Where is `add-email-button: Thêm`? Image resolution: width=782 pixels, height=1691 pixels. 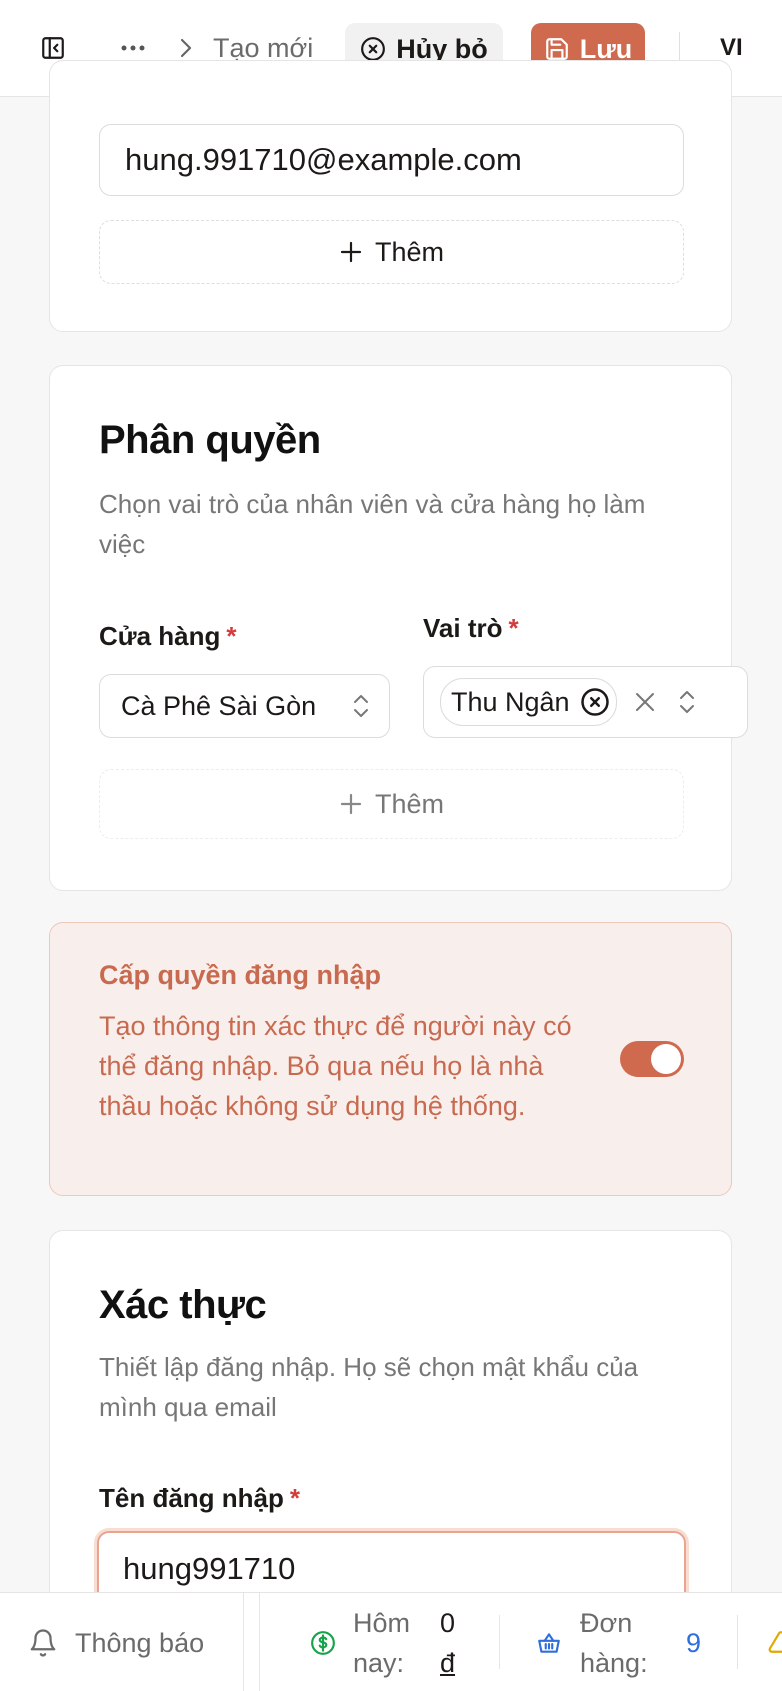 add-email-button: Thêm is located at coordinates (391, 252).